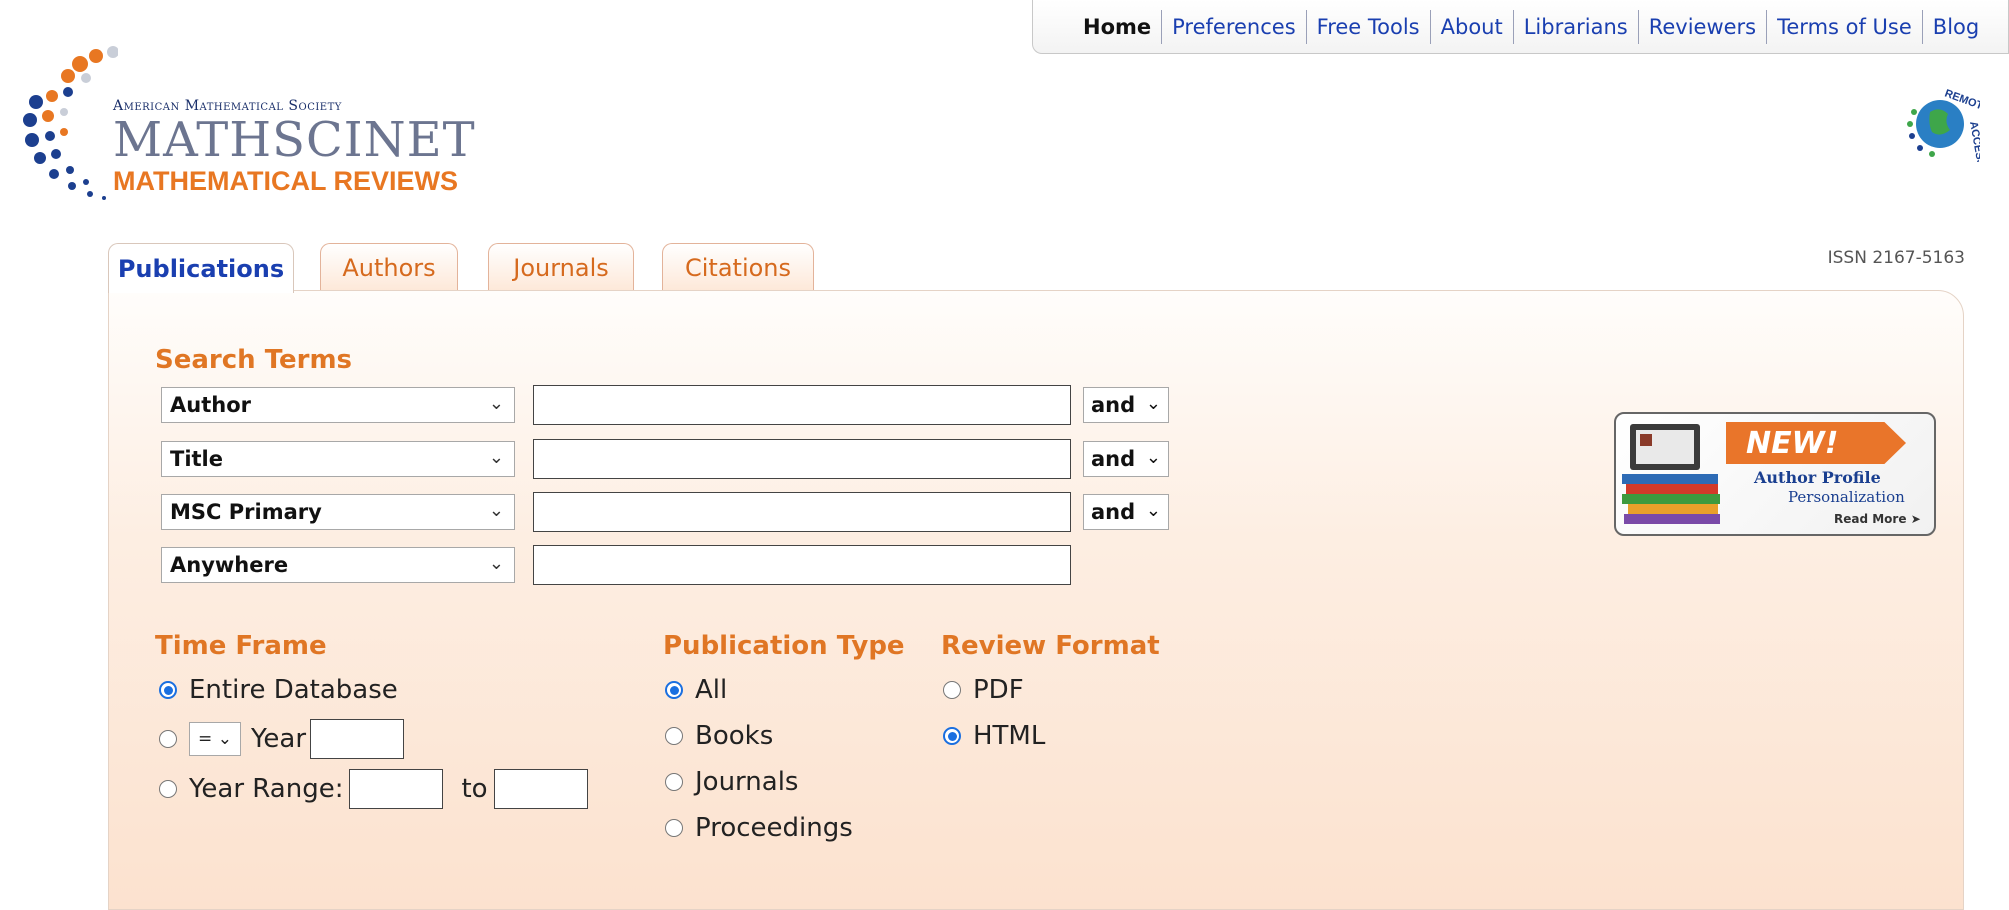 The width and height of the screenshot is (2009, 910). Describe the element at coordinates (338, 565) in the screenshot. I see `field-select-4: Anywhere ⌄` at that location.